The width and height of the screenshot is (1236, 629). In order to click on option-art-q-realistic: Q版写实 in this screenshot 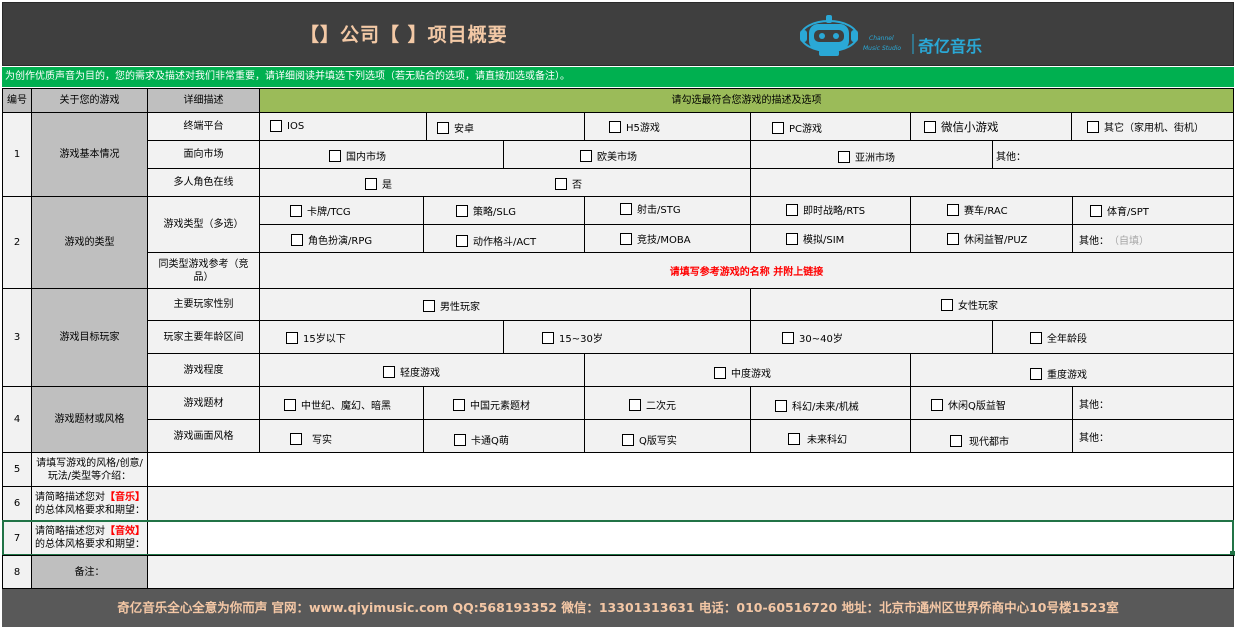, I will do `click(649, 439)`.